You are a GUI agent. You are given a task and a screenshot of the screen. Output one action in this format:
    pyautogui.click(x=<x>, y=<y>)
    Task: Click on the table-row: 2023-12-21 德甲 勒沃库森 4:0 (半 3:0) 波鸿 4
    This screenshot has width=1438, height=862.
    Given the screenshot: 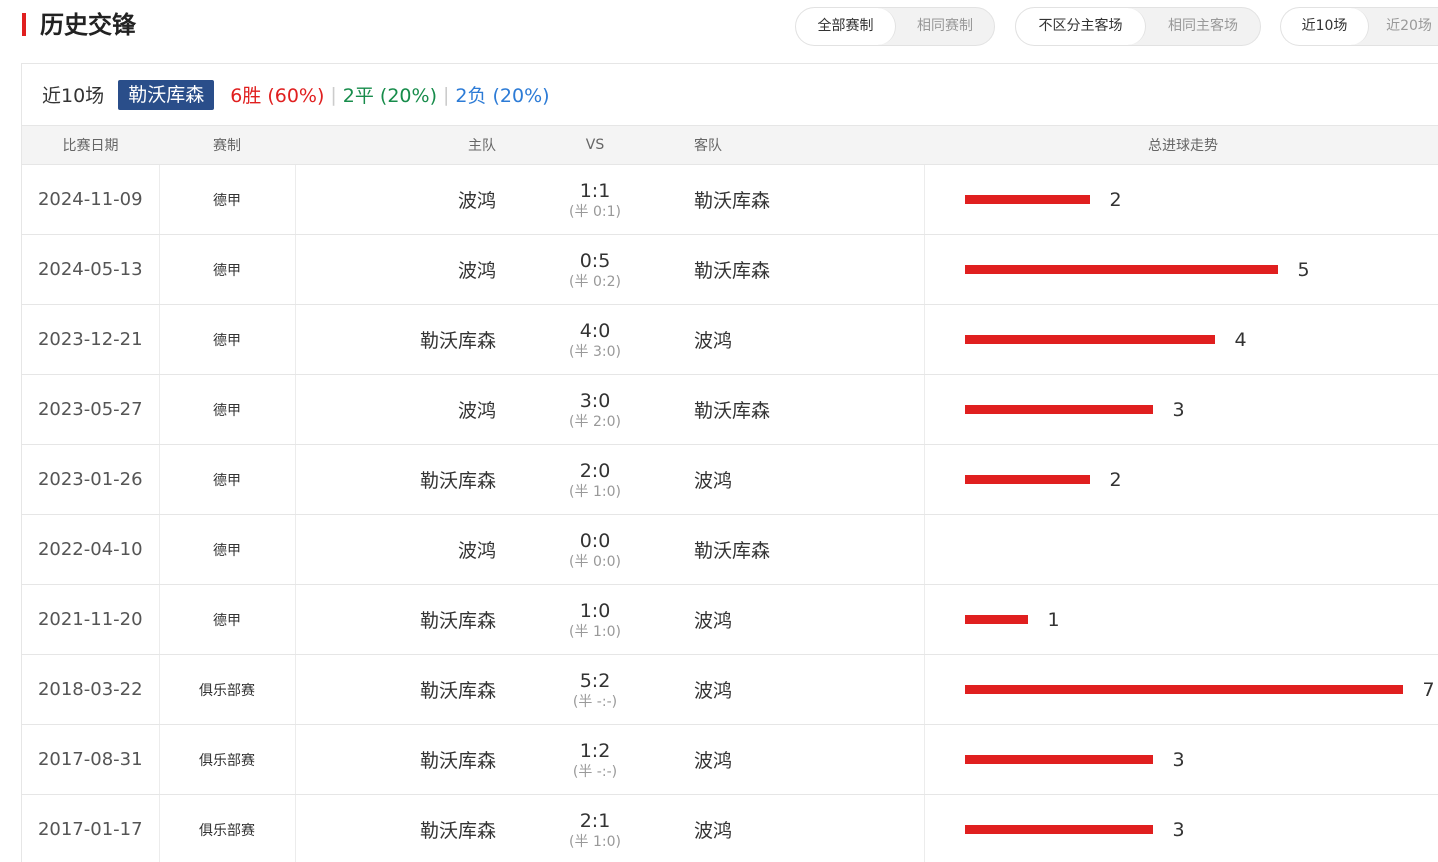 What is the action you would take?
    pyautogui.click(x=730, y=339)
    